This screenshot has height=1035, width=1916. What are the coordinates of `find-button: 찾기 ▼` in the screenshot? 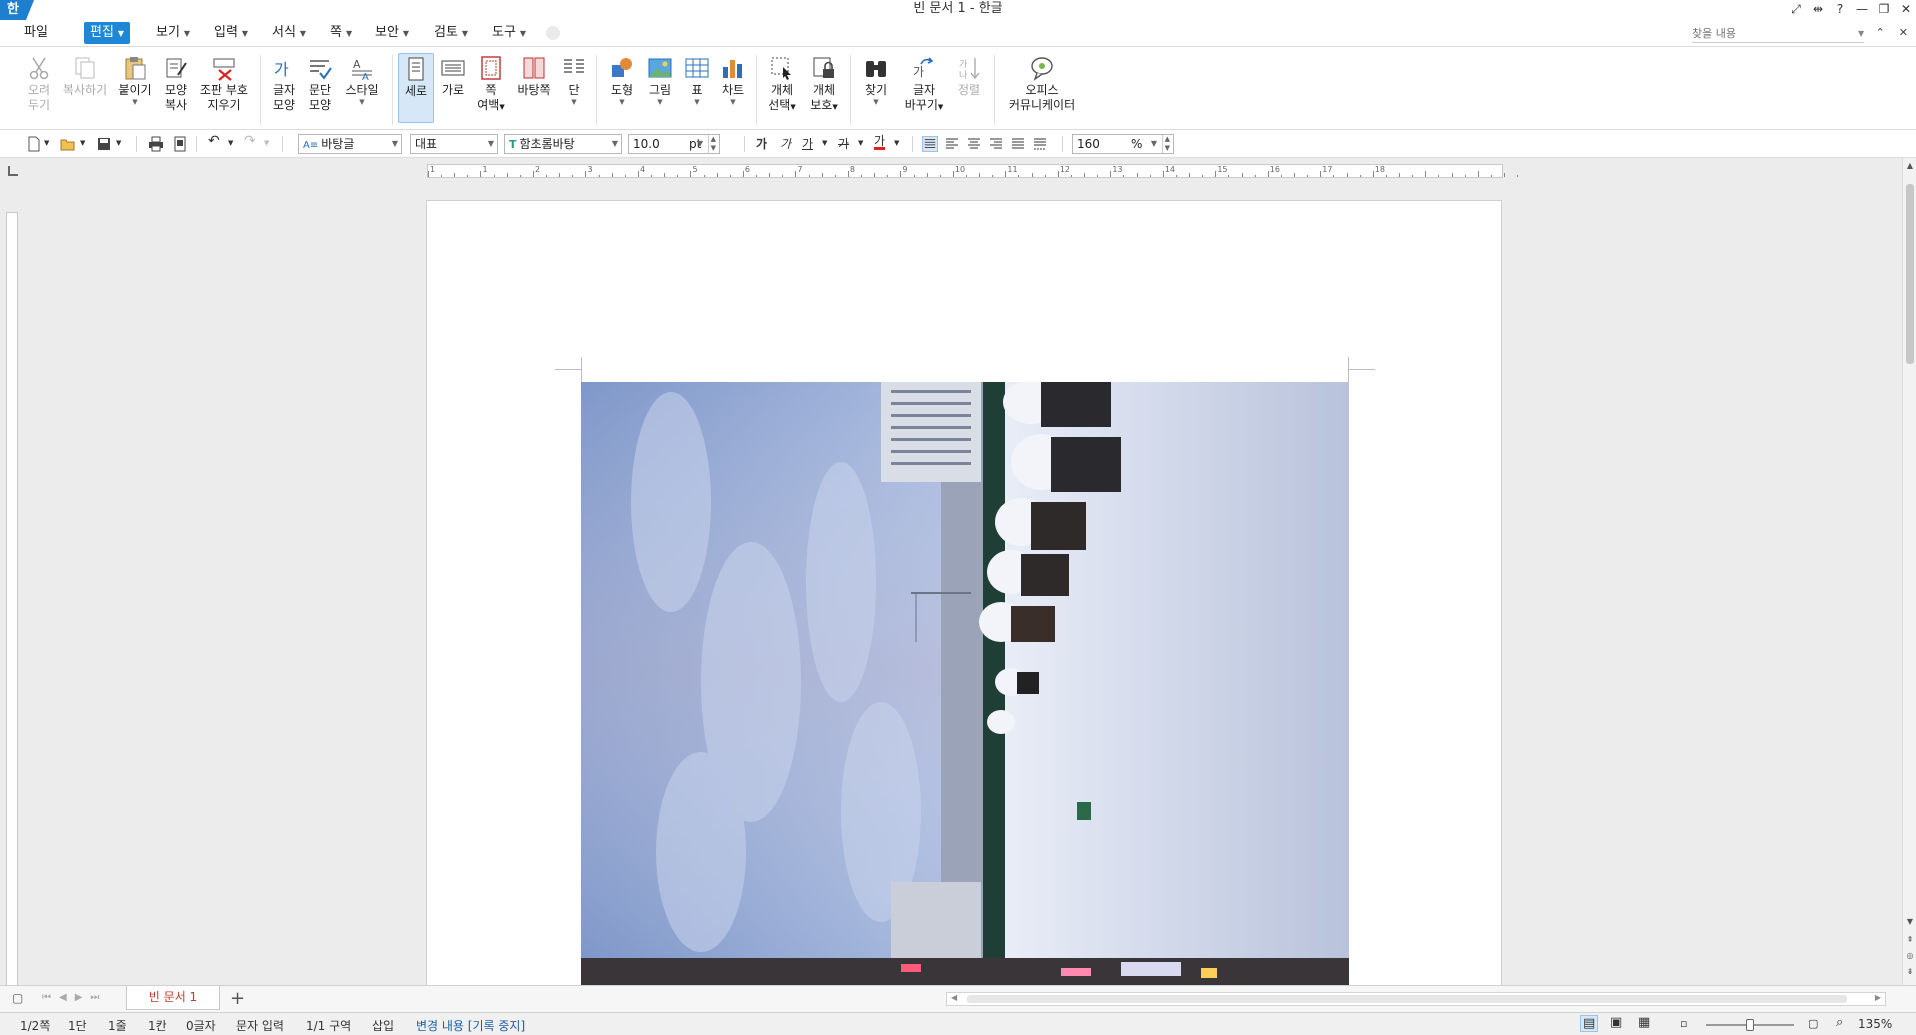 It's located at (876, 80).